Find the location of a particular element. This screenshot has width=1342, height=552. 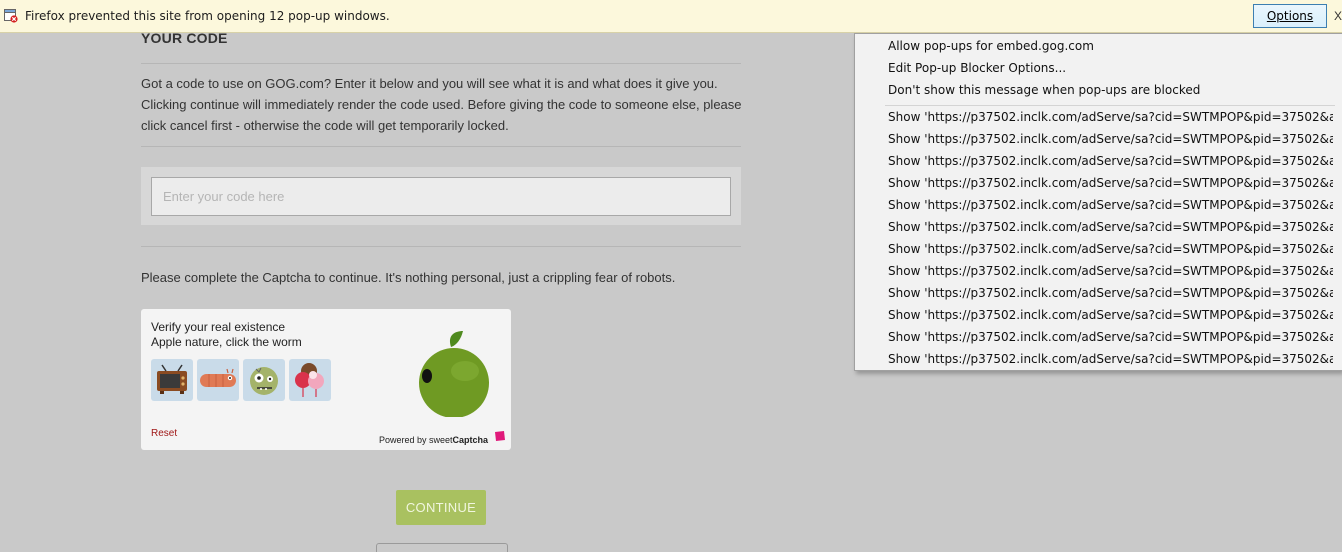

captcha-powered-by: Powered by sweetCaptcha is located at coordinates (434, 440).